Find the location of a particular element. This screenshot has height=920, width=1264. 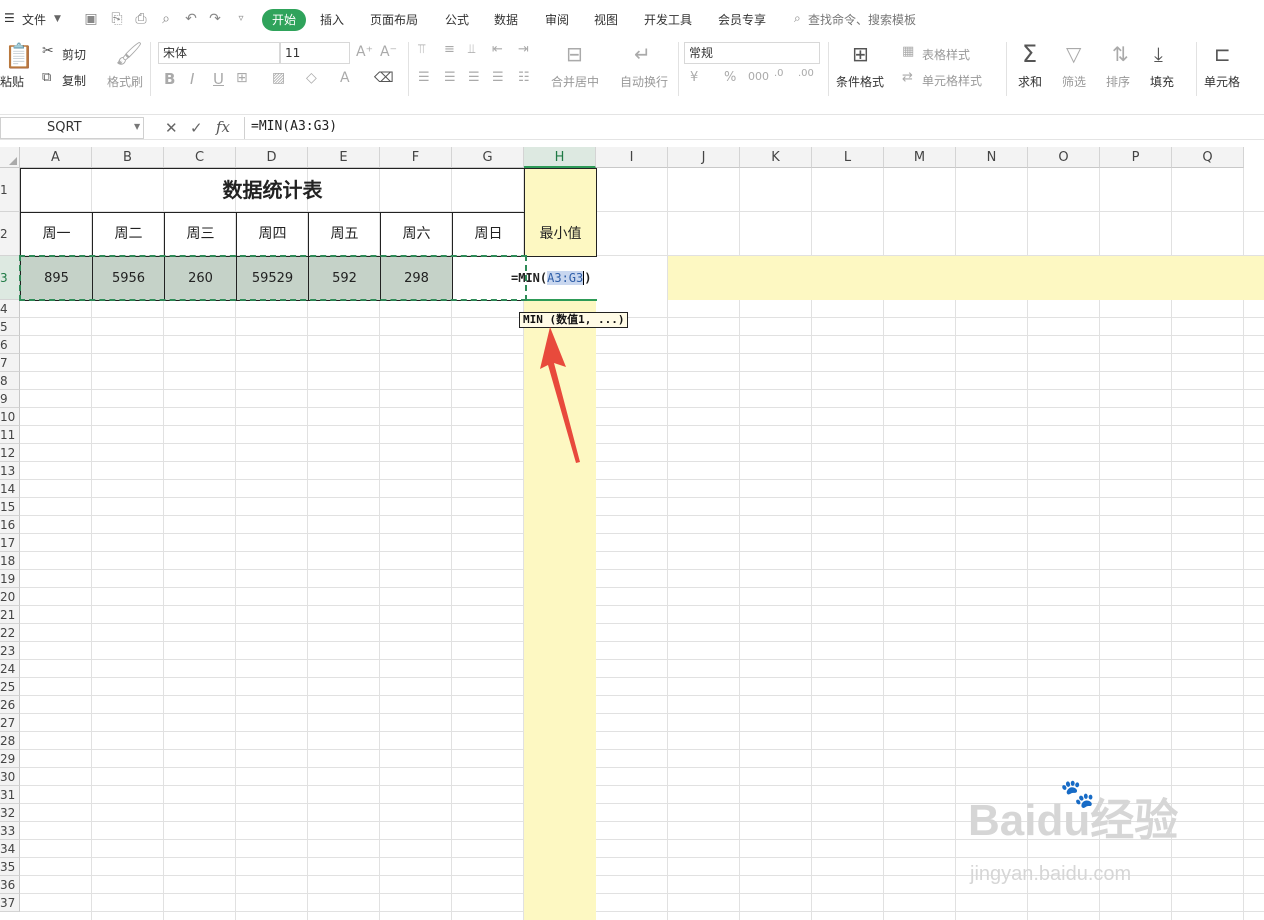

row-header-1: 1 is located at coordinates (10, 190).